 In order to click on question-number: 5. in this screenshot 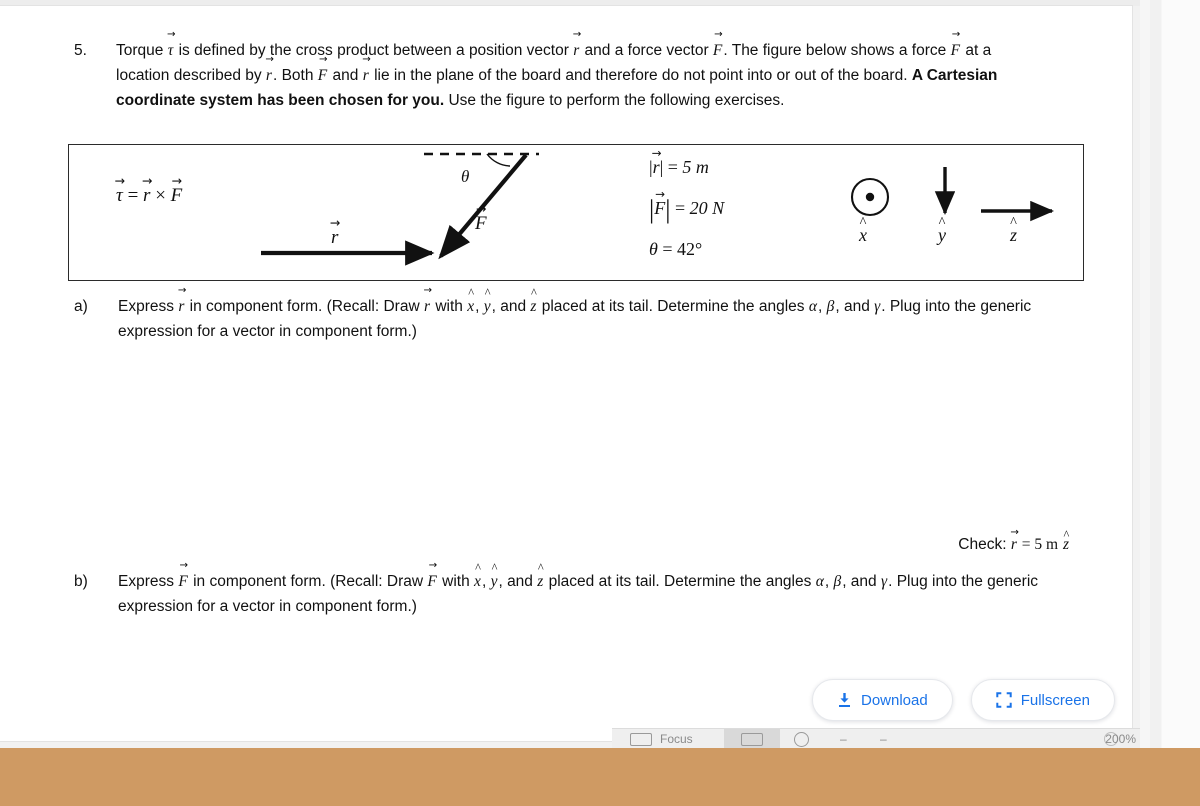, I will do `click(80, 50)`.